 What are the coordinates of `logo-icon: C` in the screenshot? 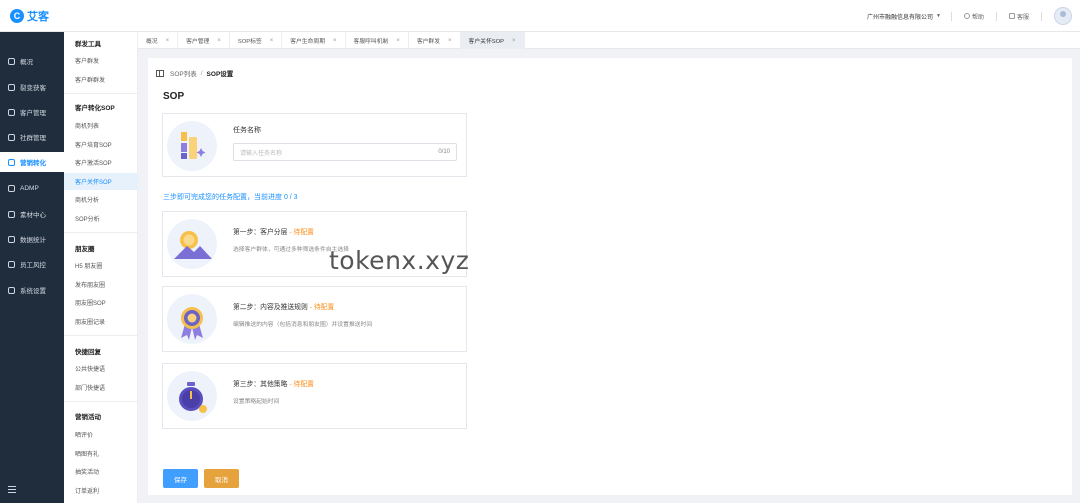 It's located at (17, 15).